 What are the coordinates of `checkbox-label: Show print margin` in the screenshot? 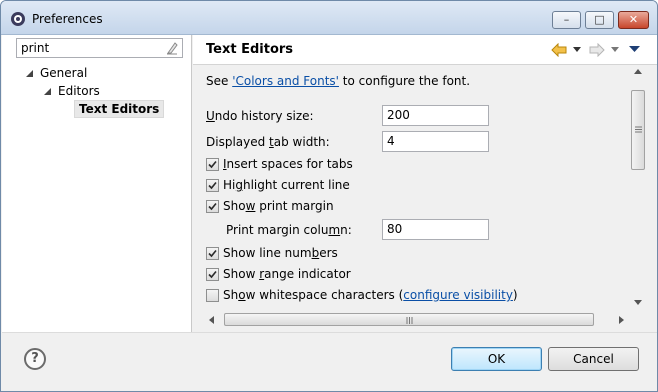 It's located at (278, 206).